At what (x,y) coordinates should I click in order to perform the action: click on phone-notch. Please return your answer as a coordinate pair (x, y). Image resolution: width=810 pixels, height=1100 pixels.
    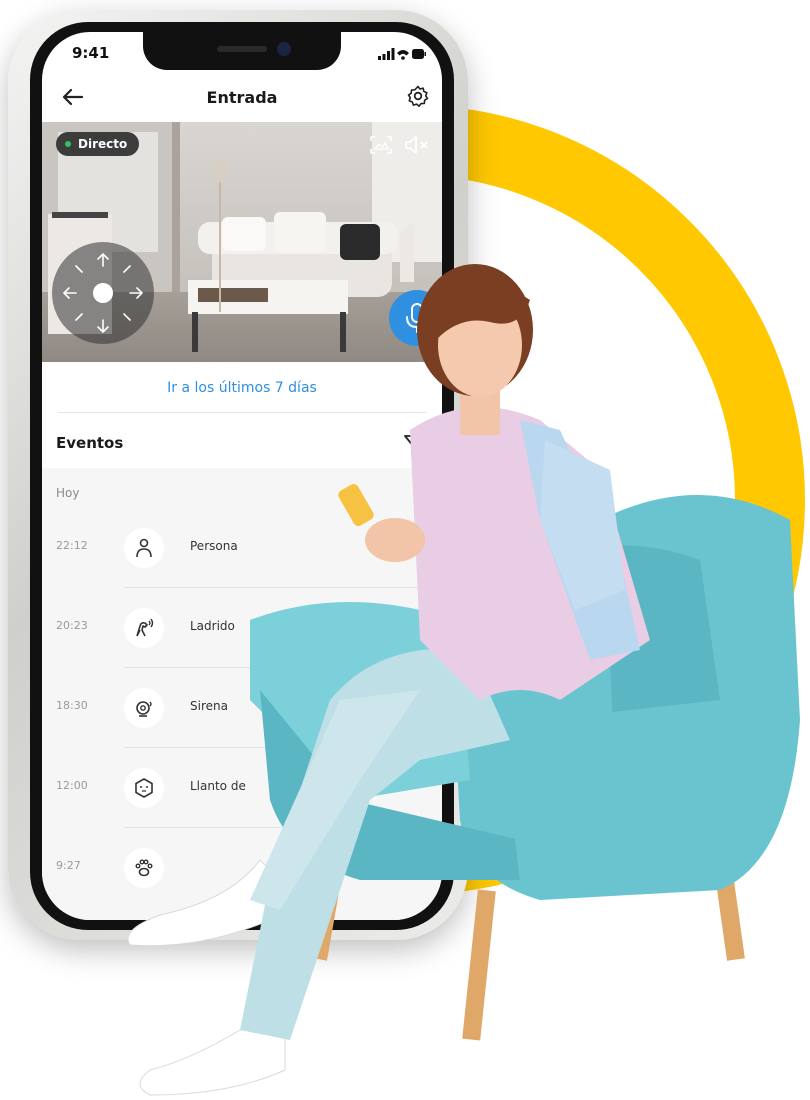
    Looking at the image, I should click on (242, 51).